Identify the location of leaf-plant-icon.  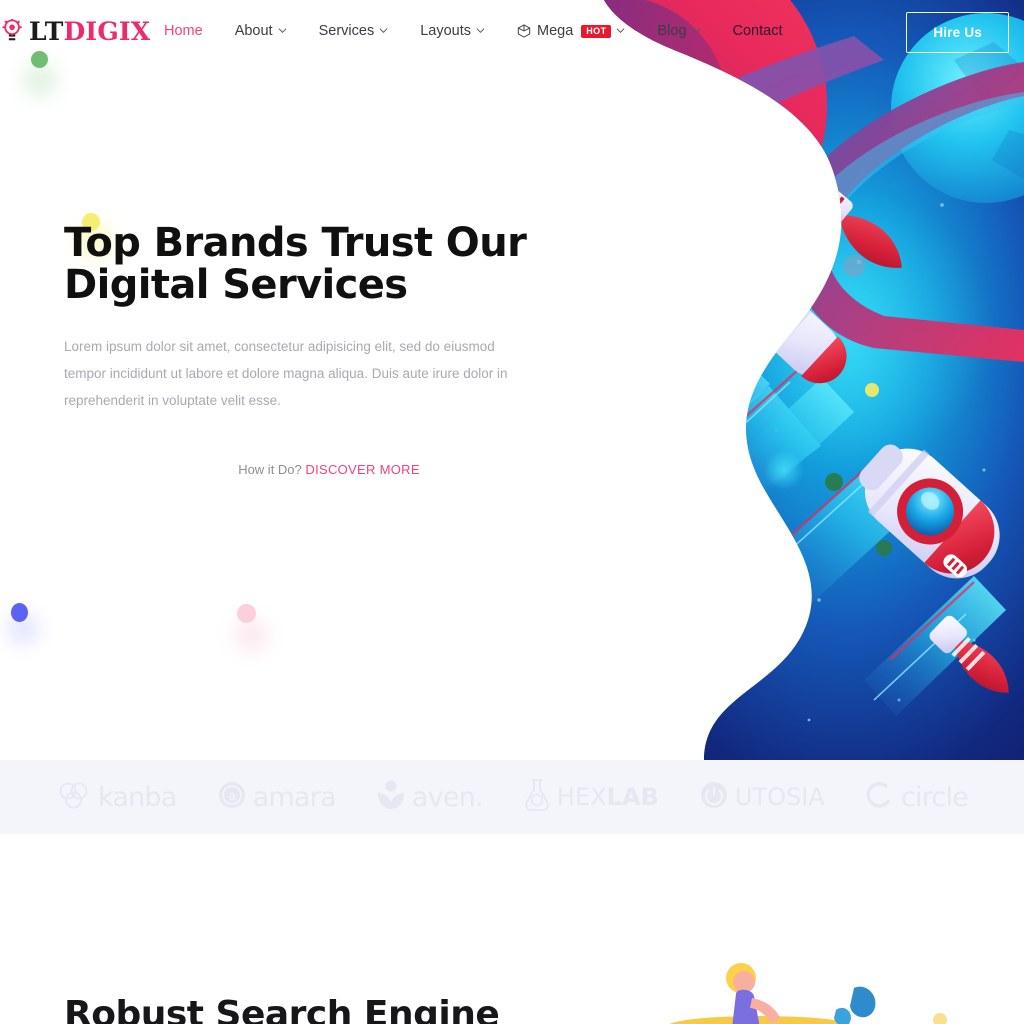
(391, 797).